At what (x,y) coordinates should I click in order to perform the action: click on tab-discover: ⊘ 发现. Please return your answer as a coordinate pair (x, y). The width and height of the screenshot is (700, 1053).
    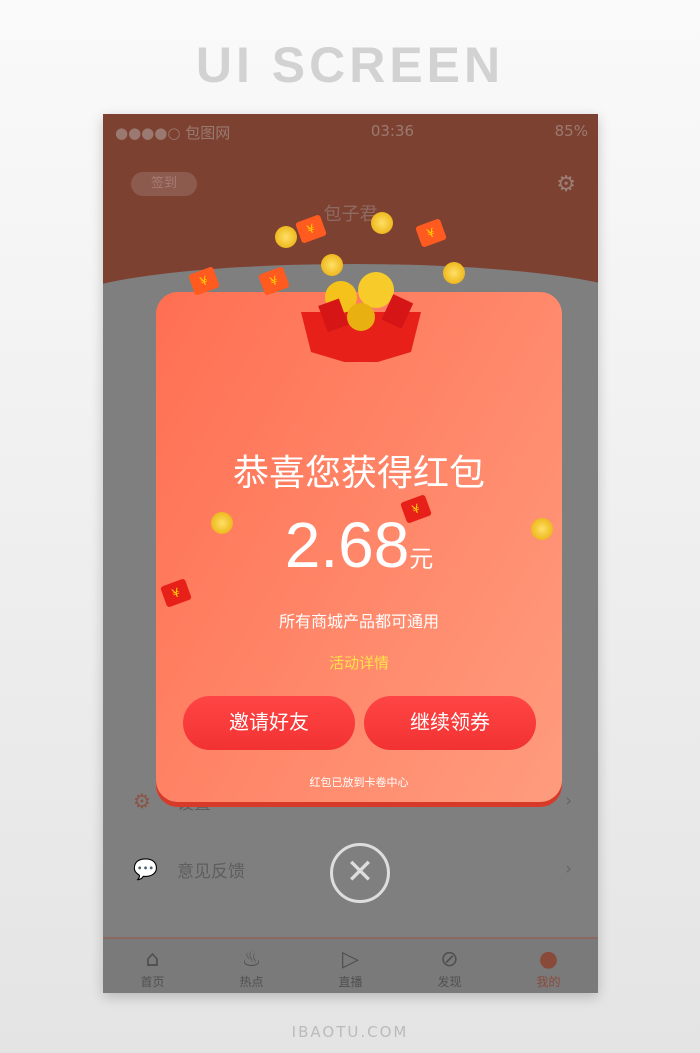
    Looking at the image, I should click on (449, 966).